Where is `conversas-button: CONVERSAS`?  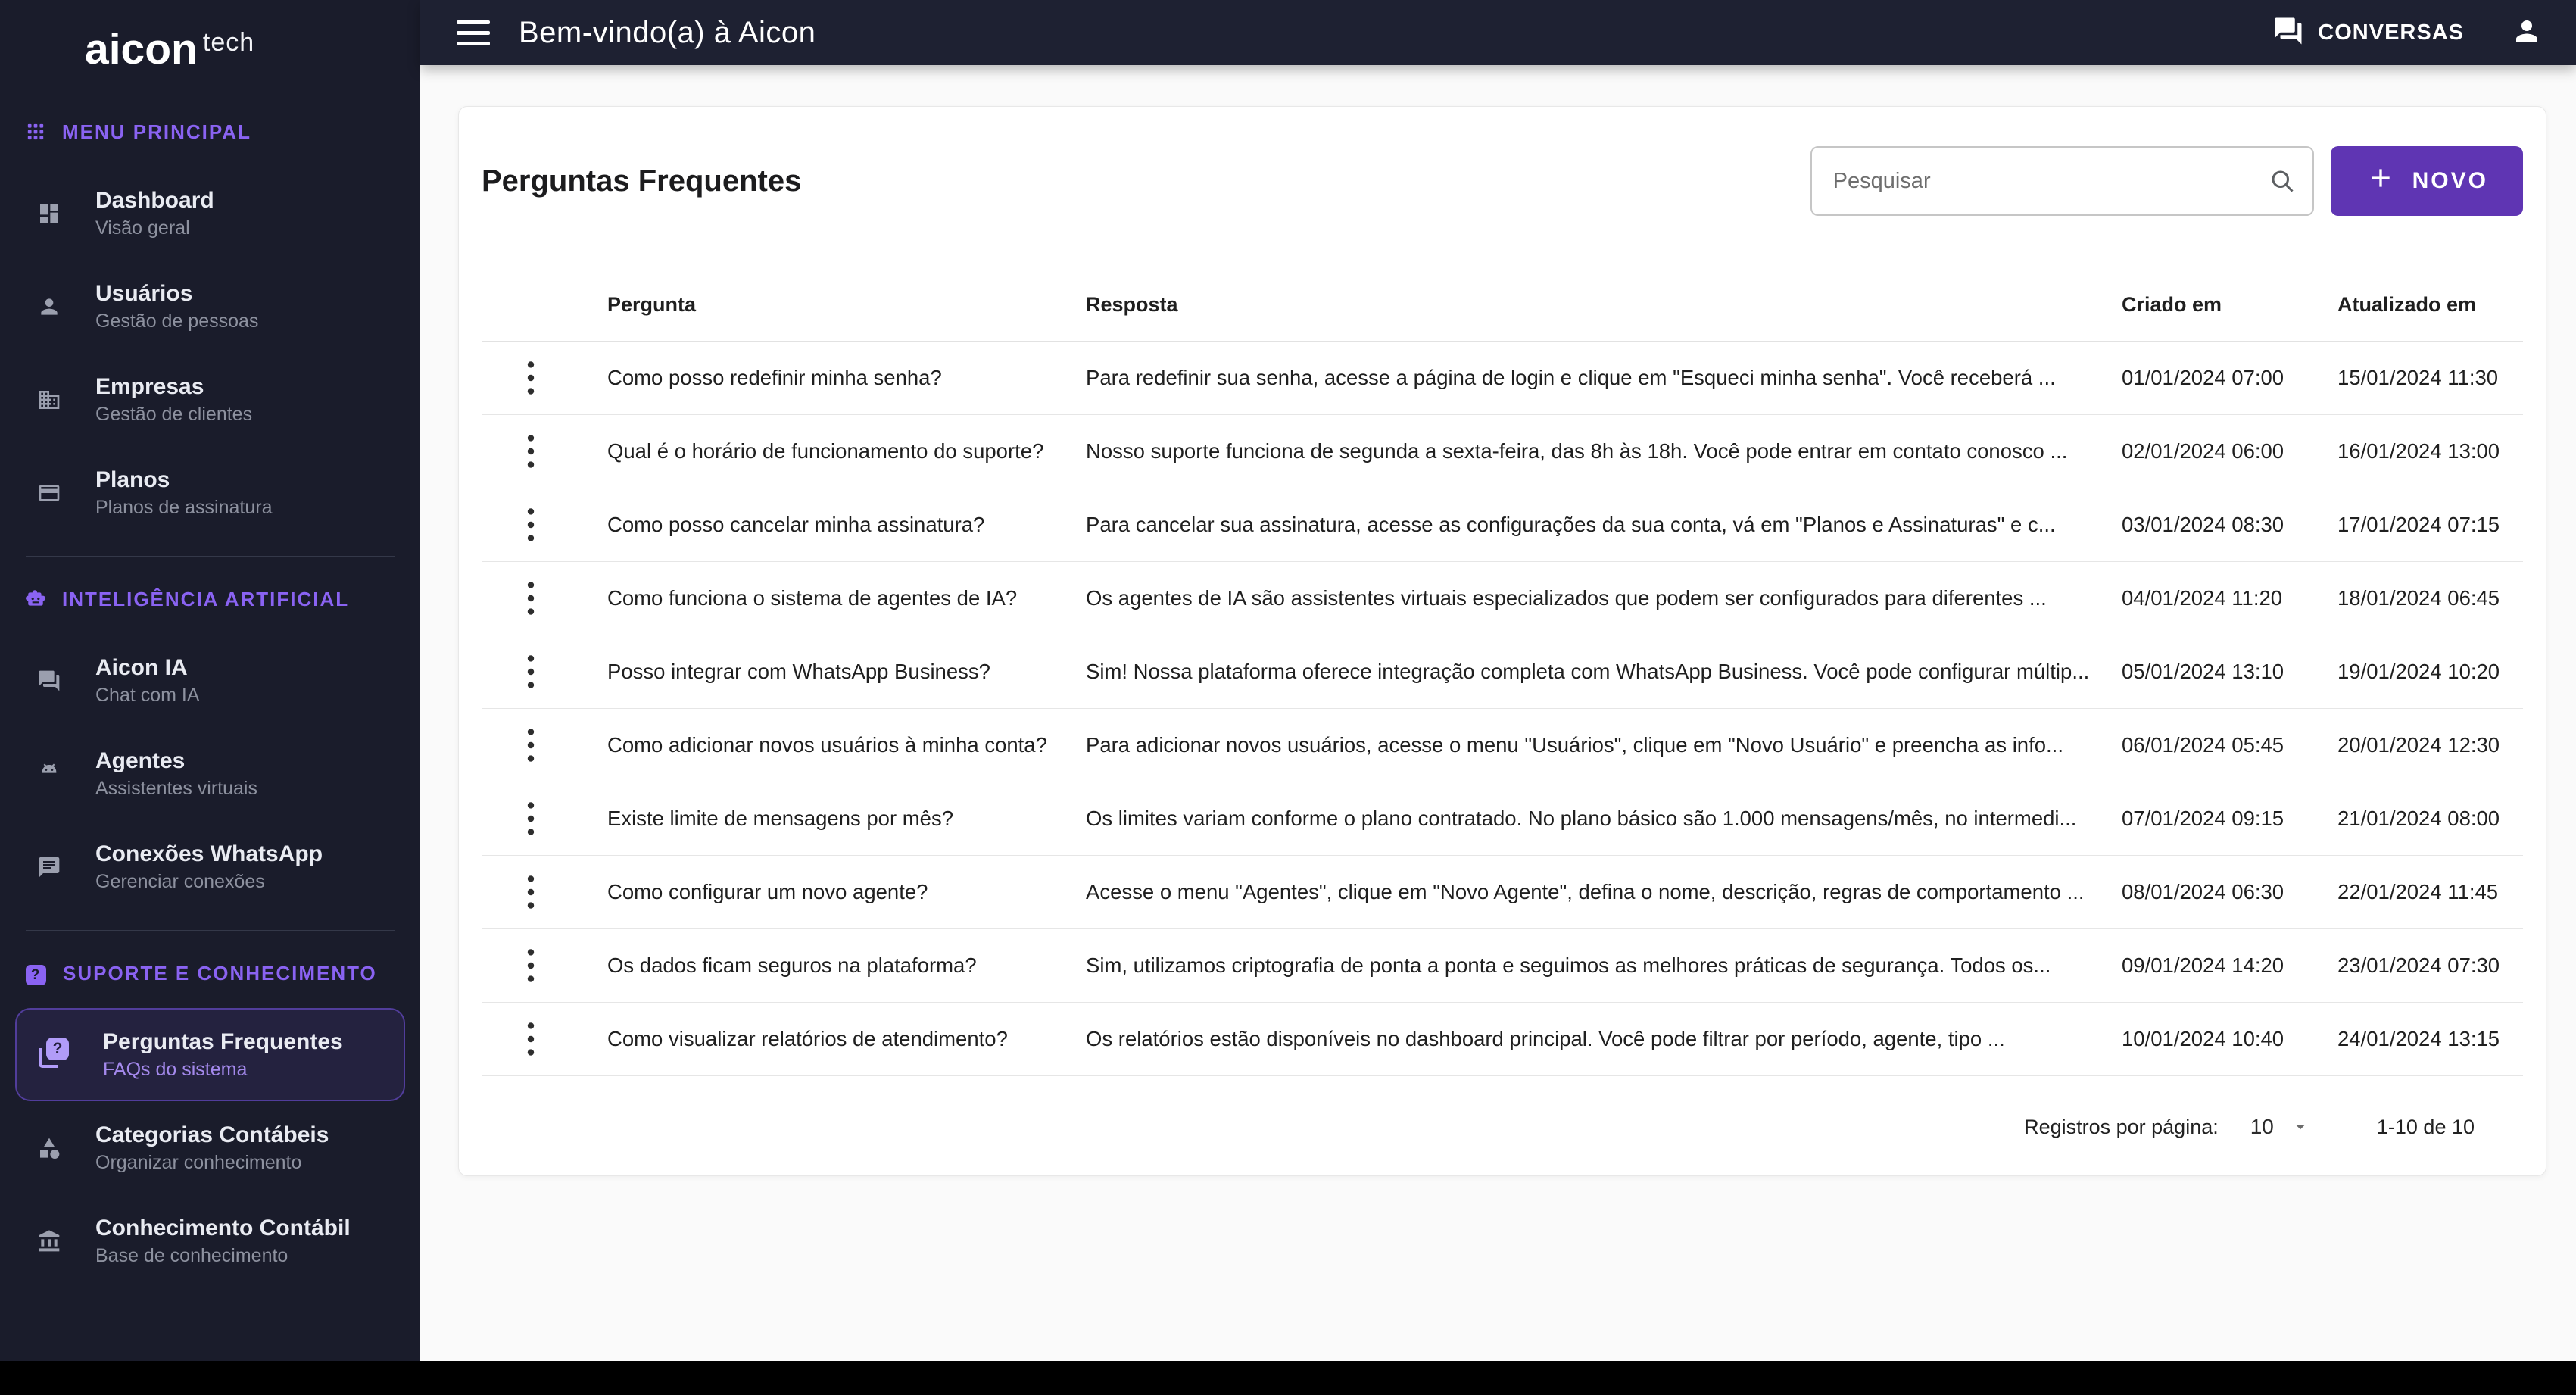 conversas-button: CONVERSAS is located at coordinates (2368, 33).